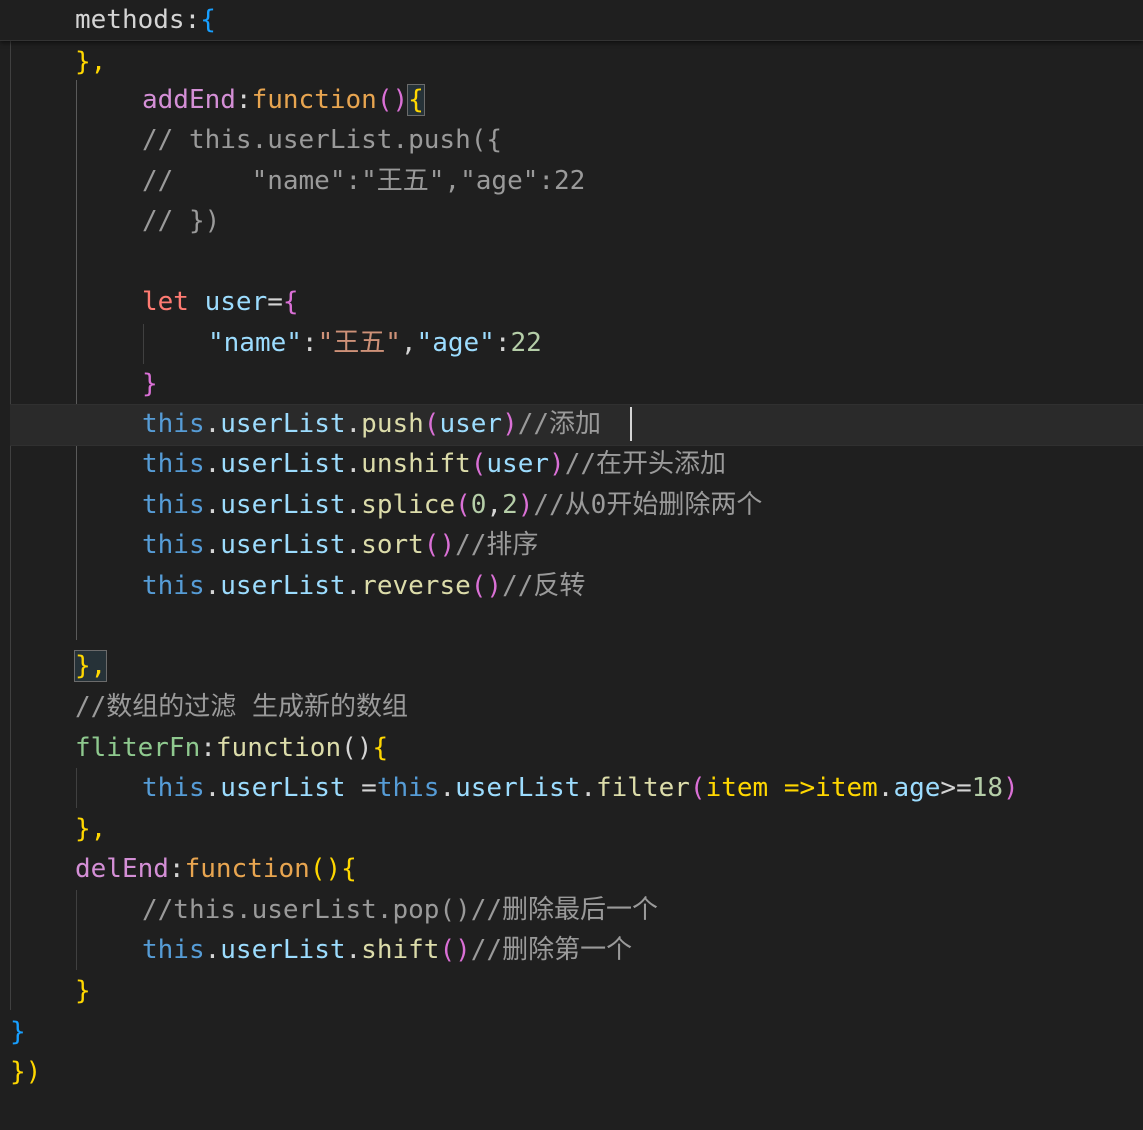 This screenshot has width=1143, height=1130. Describe the element at coordinates (571, 20) in the screenshot. I see `sticky-scroll-header: methods:{` at that location.